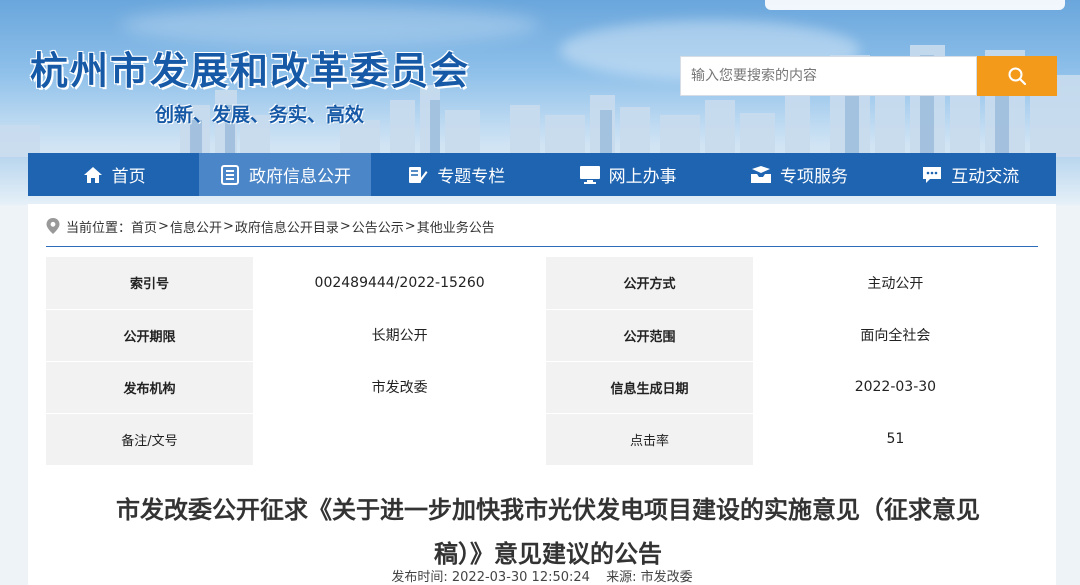 This screenshot has height=585, width=1080. I want to click on table-row: 发布机构 市发改委 信息生成日期 2022-03-30, so click(542, 387).